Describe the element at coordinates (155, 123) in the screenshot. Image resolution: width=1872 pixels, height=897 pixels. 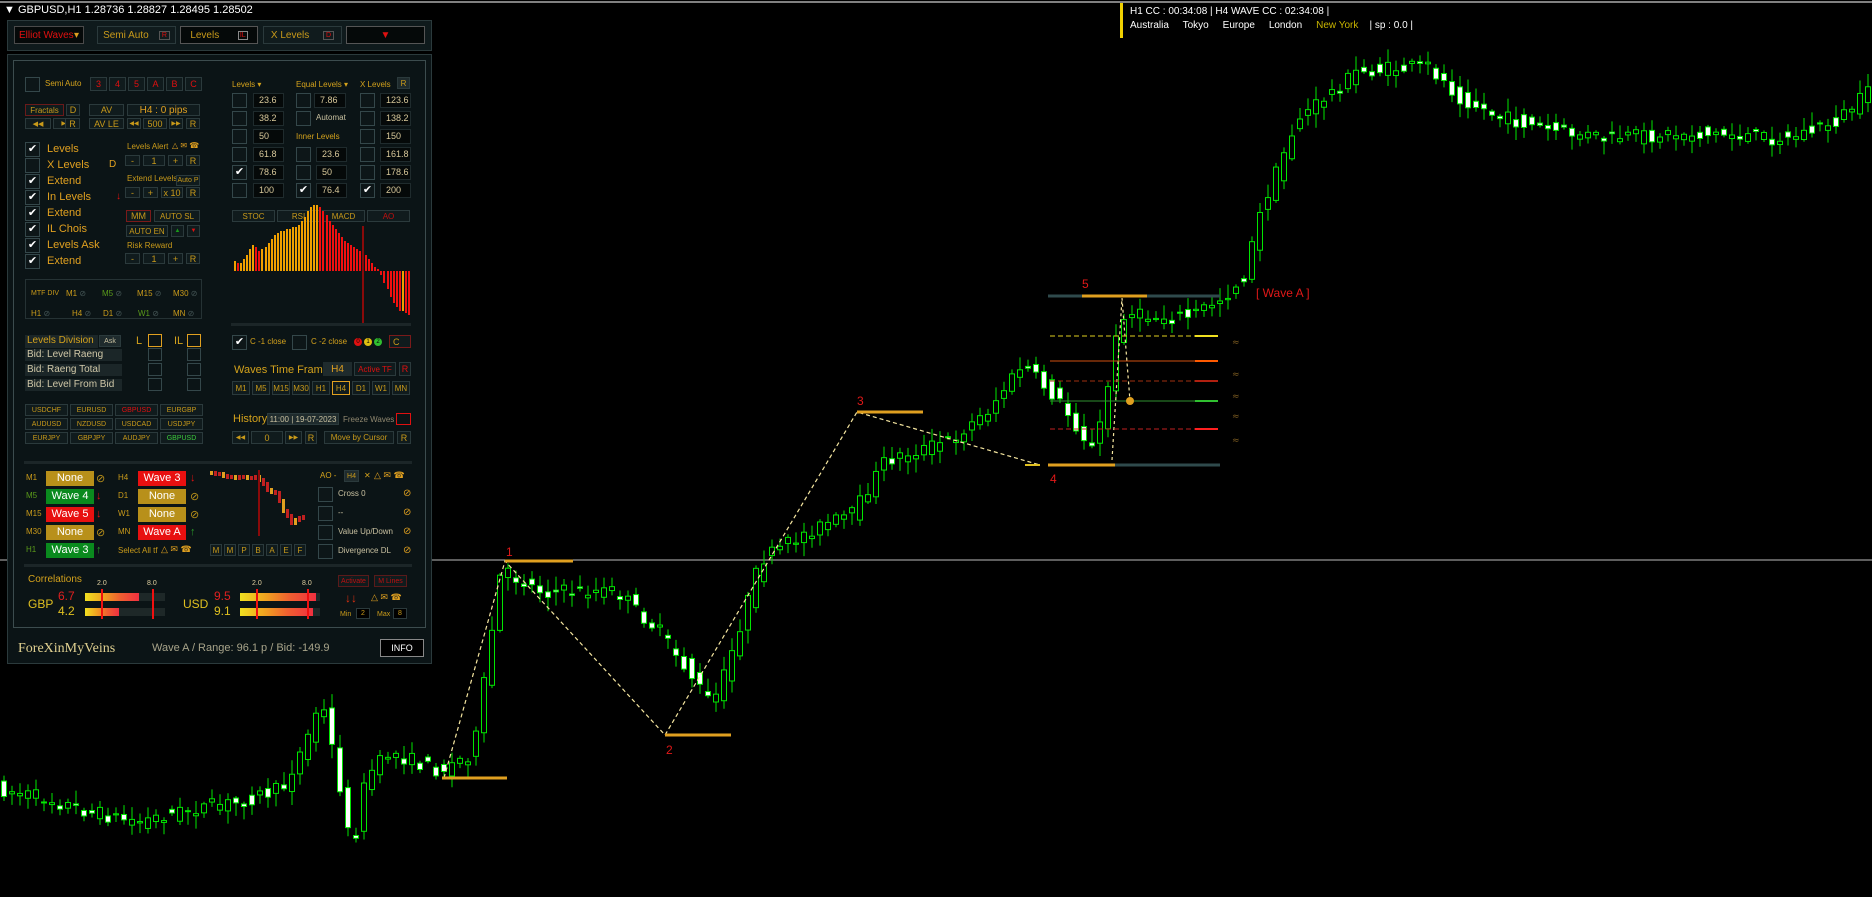
I see `av-value: 500` at that location.